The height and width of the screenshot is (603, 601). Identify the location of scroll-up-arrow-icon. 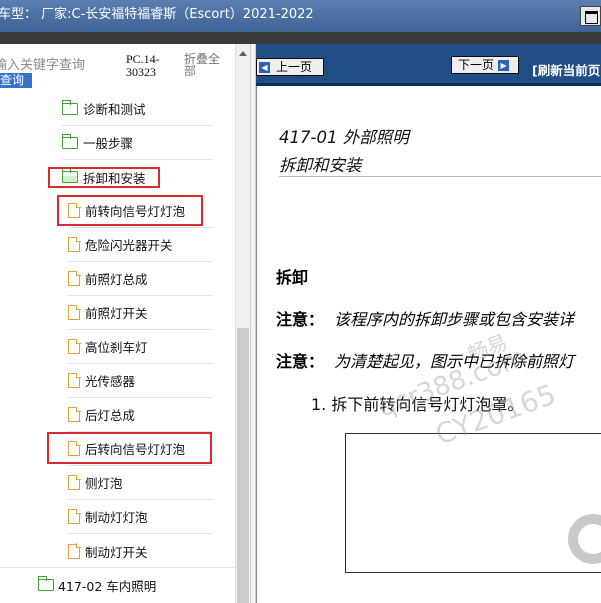
(243, 53).